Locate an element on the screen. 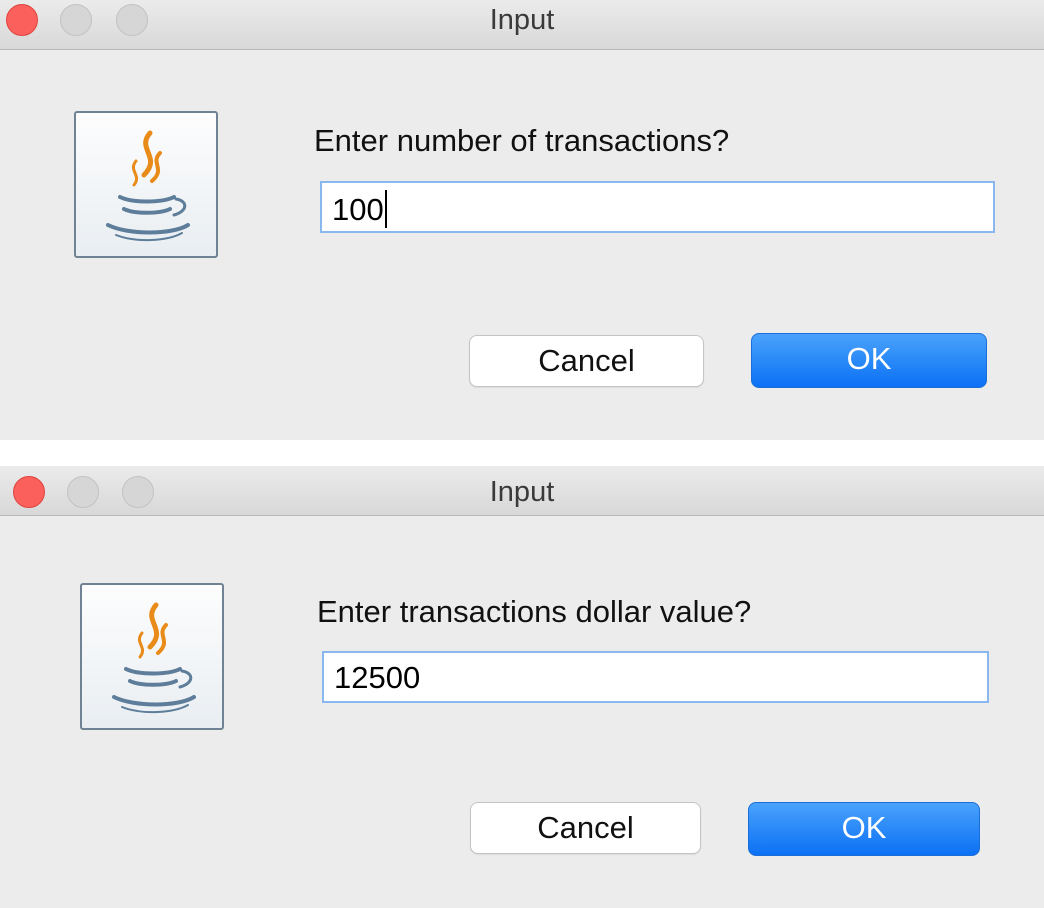 The image size is (1044, 908). prompt-label: Enter number of transactions? is located at coordinates (522, 140).